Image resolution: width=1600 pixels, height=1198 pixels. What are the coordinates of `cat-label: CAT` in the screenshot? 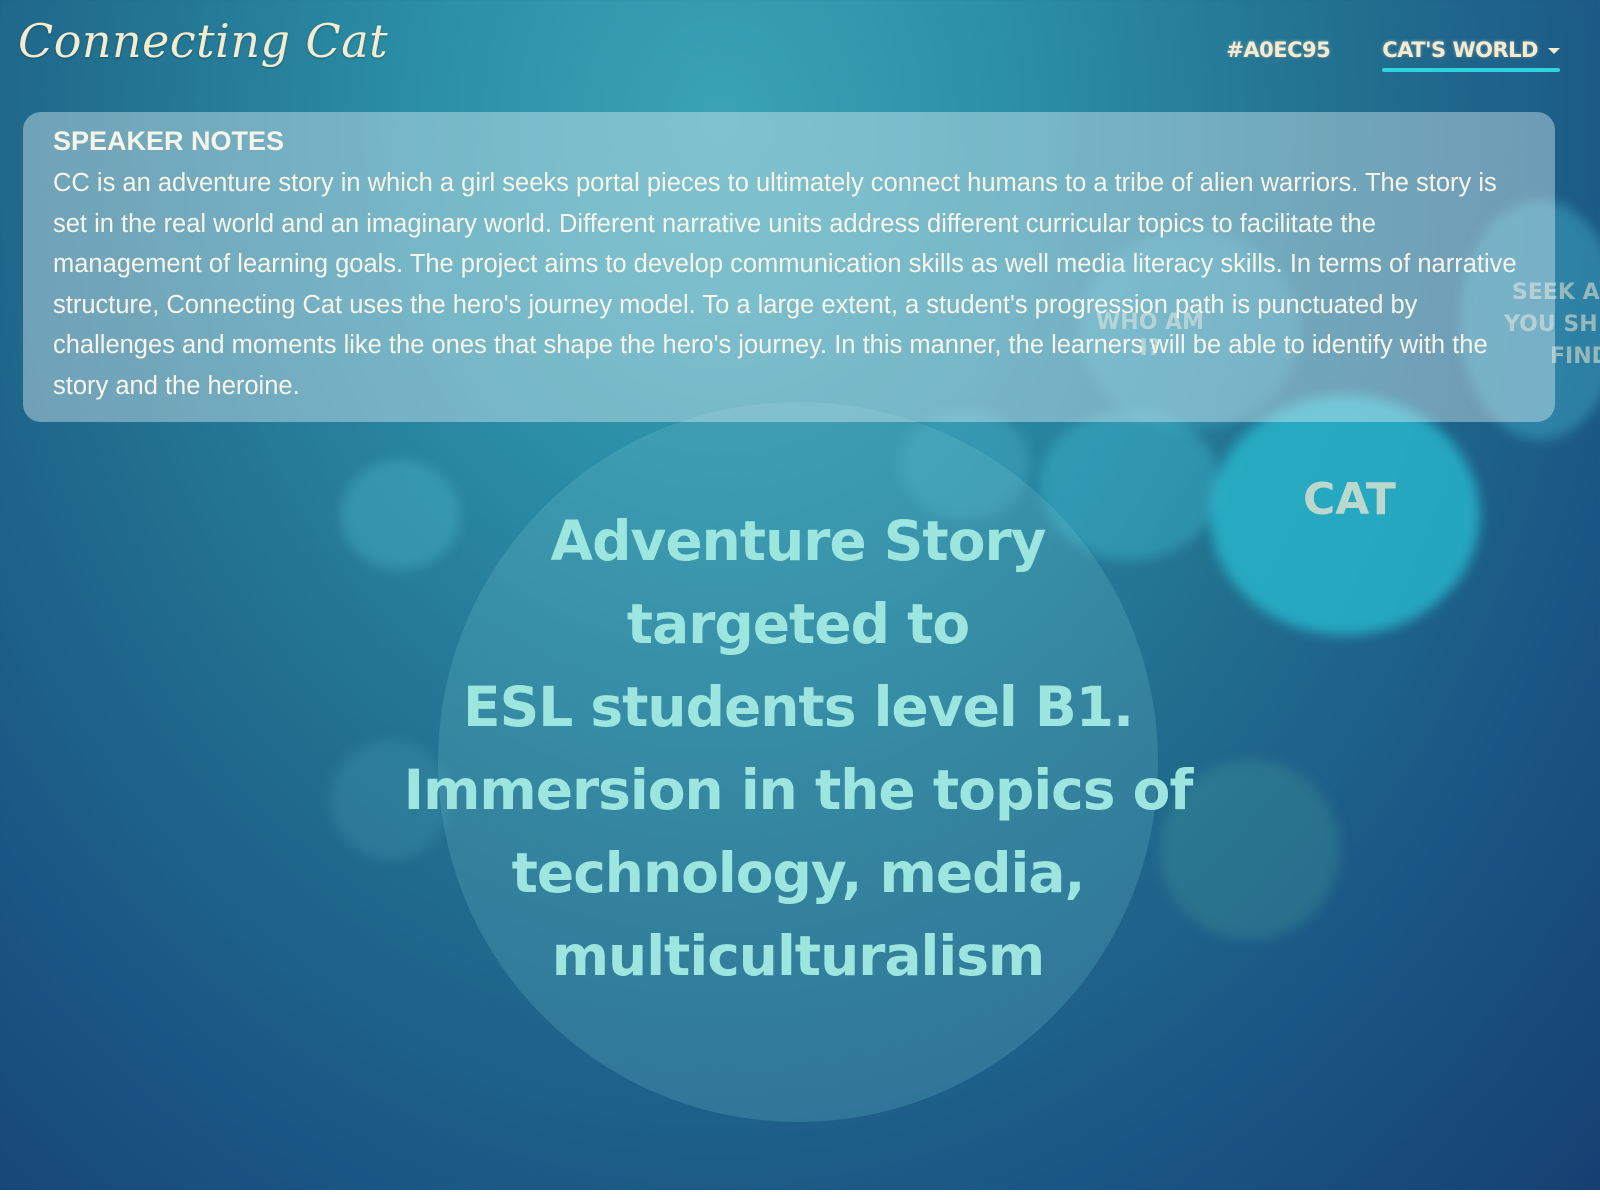 It's located at (1349, 499).